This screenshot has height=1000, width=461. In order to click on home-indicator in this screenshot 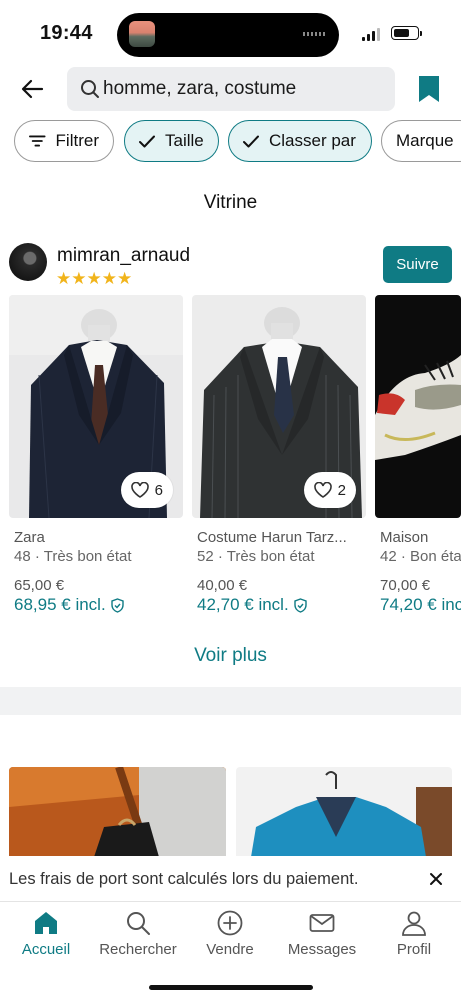, I will do `click(231, 987)`.